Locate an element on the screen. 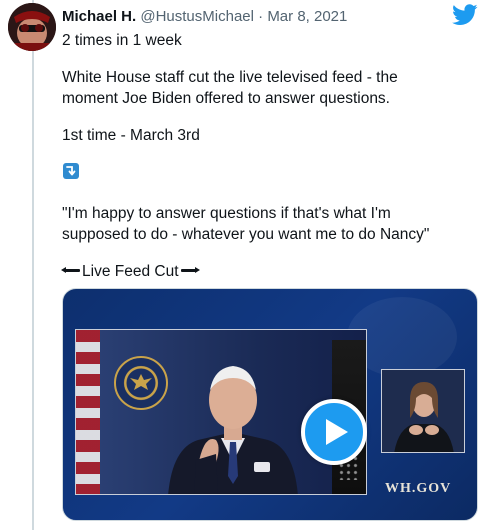  avatar is located at coordinates (32, 27).